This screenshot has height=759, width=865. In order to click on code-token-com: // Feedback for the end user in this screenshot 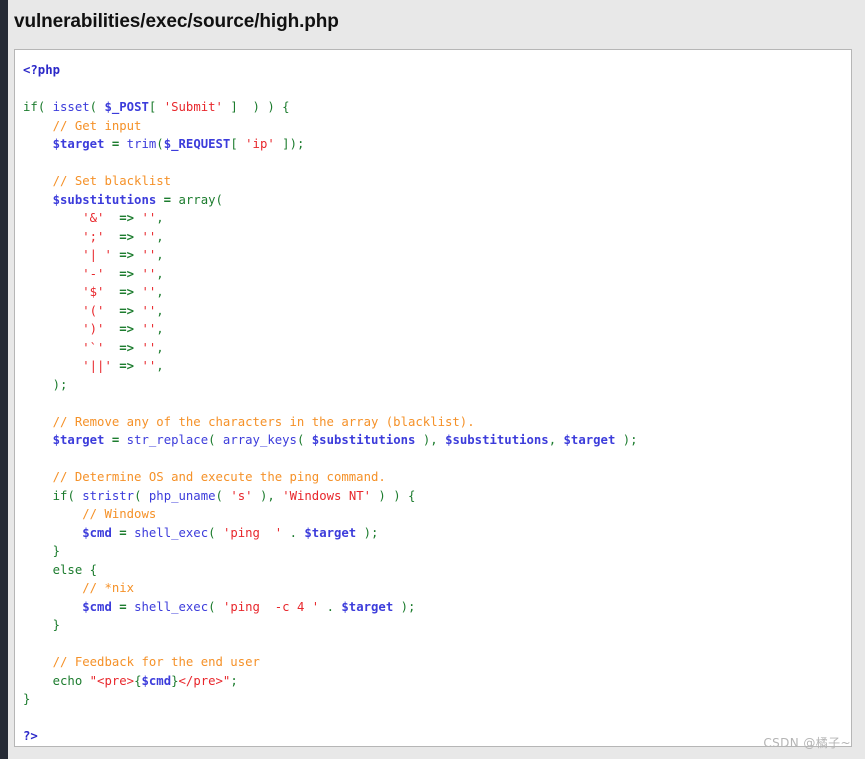, I will do `click(156, 662)`.